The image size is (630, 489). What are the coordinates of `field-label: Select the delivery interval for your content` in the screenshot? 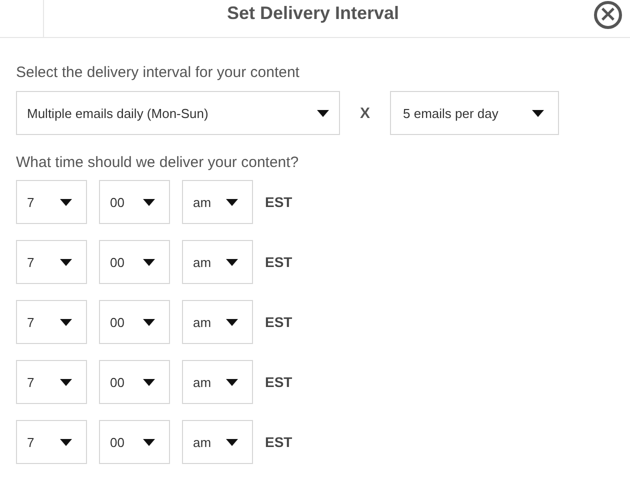 It's located at (158, 72).